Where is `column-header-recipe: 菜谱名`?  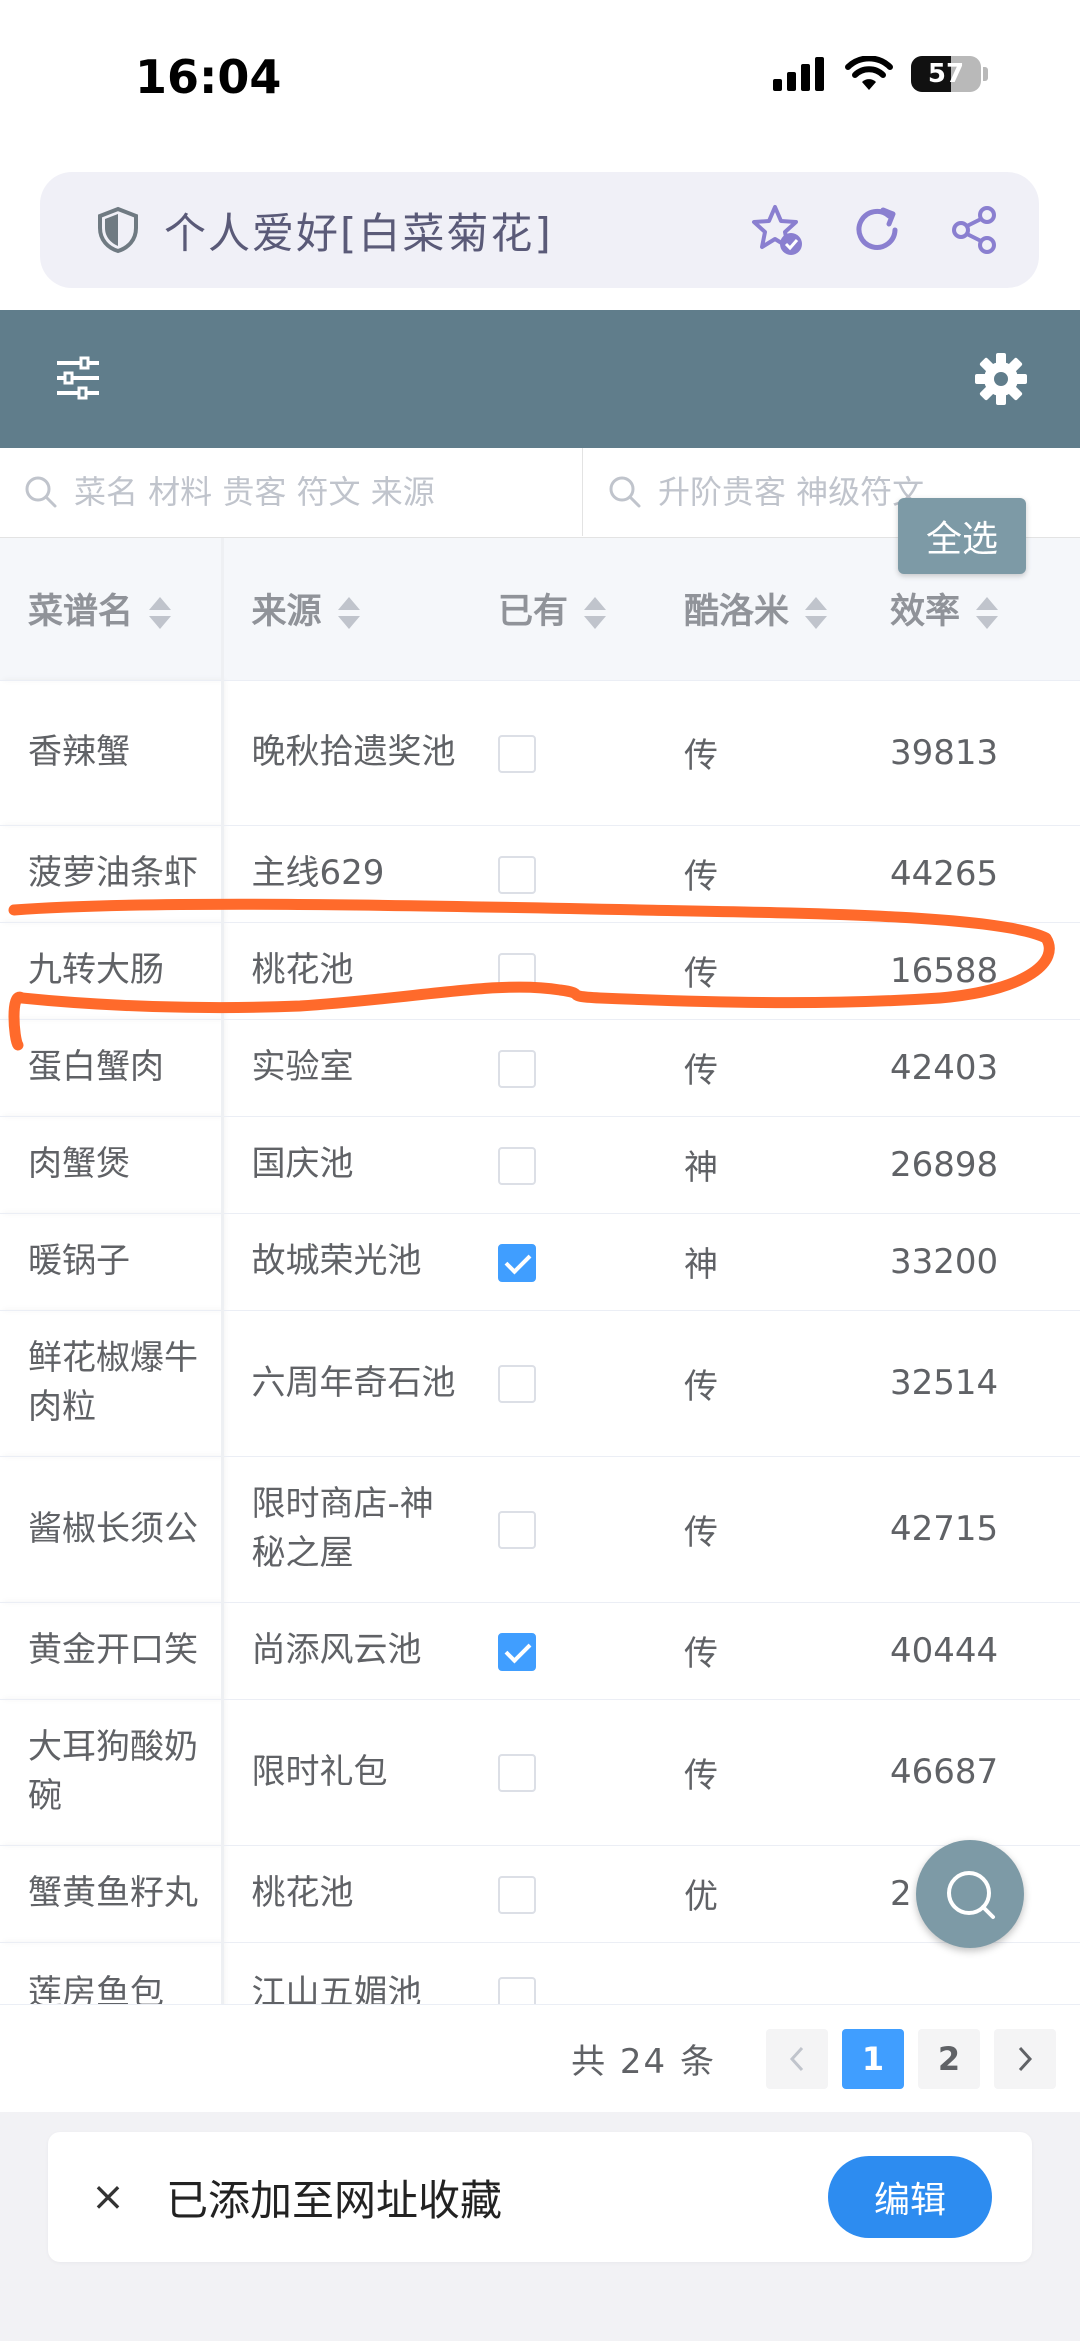 column-header-recipe: 菜谱名 is located at coordinates (112, 609).